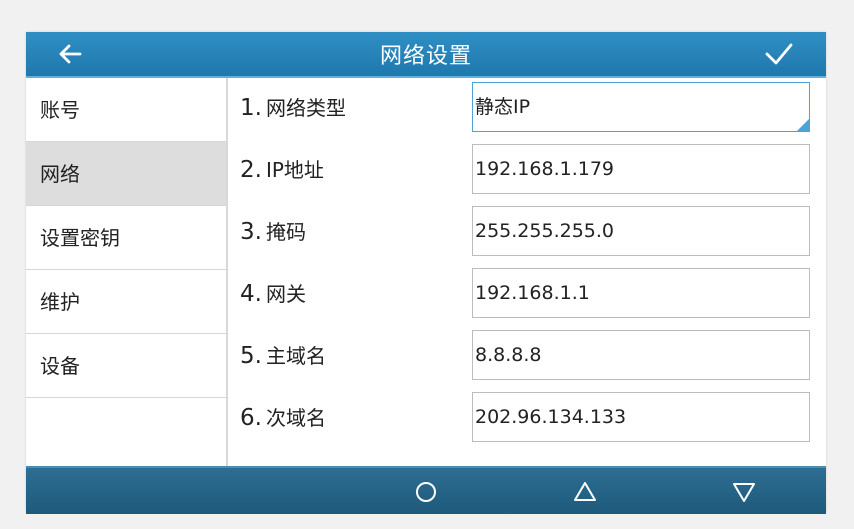 This screenshot has width=854, height=529. I want to click on setting-label: 5. 主域名, so click(283, 354).